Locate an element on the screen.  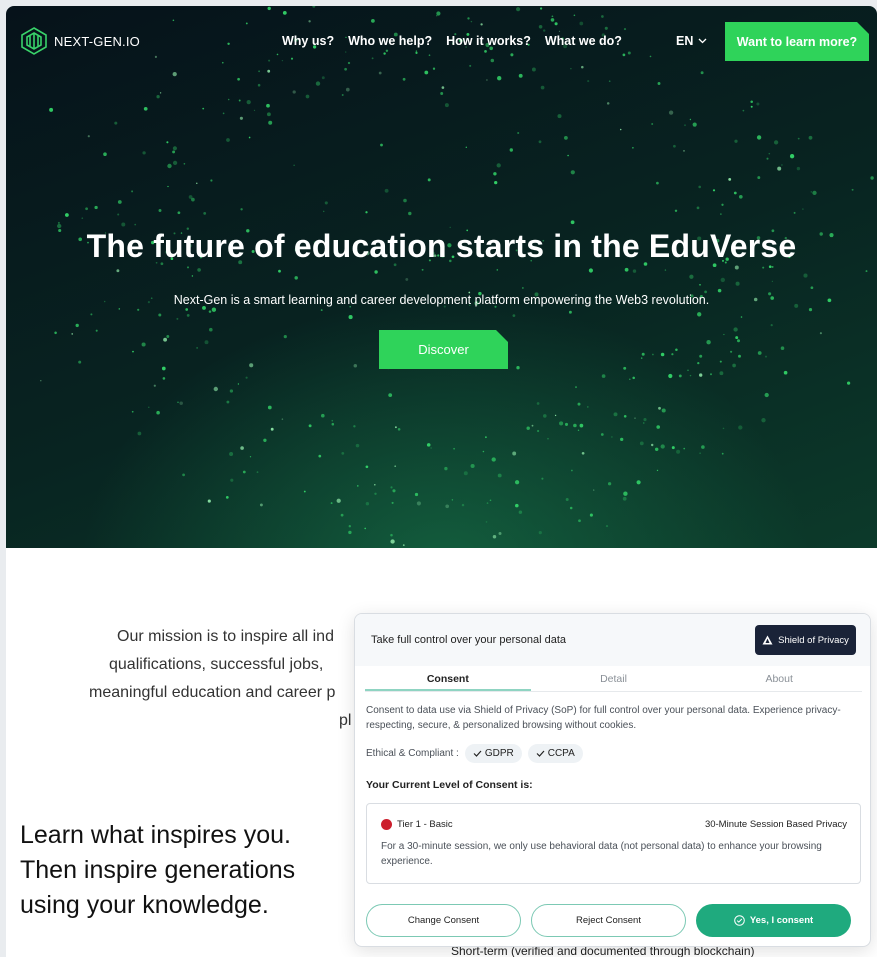
discover-button: Discover is located at coordinates (443, 349).